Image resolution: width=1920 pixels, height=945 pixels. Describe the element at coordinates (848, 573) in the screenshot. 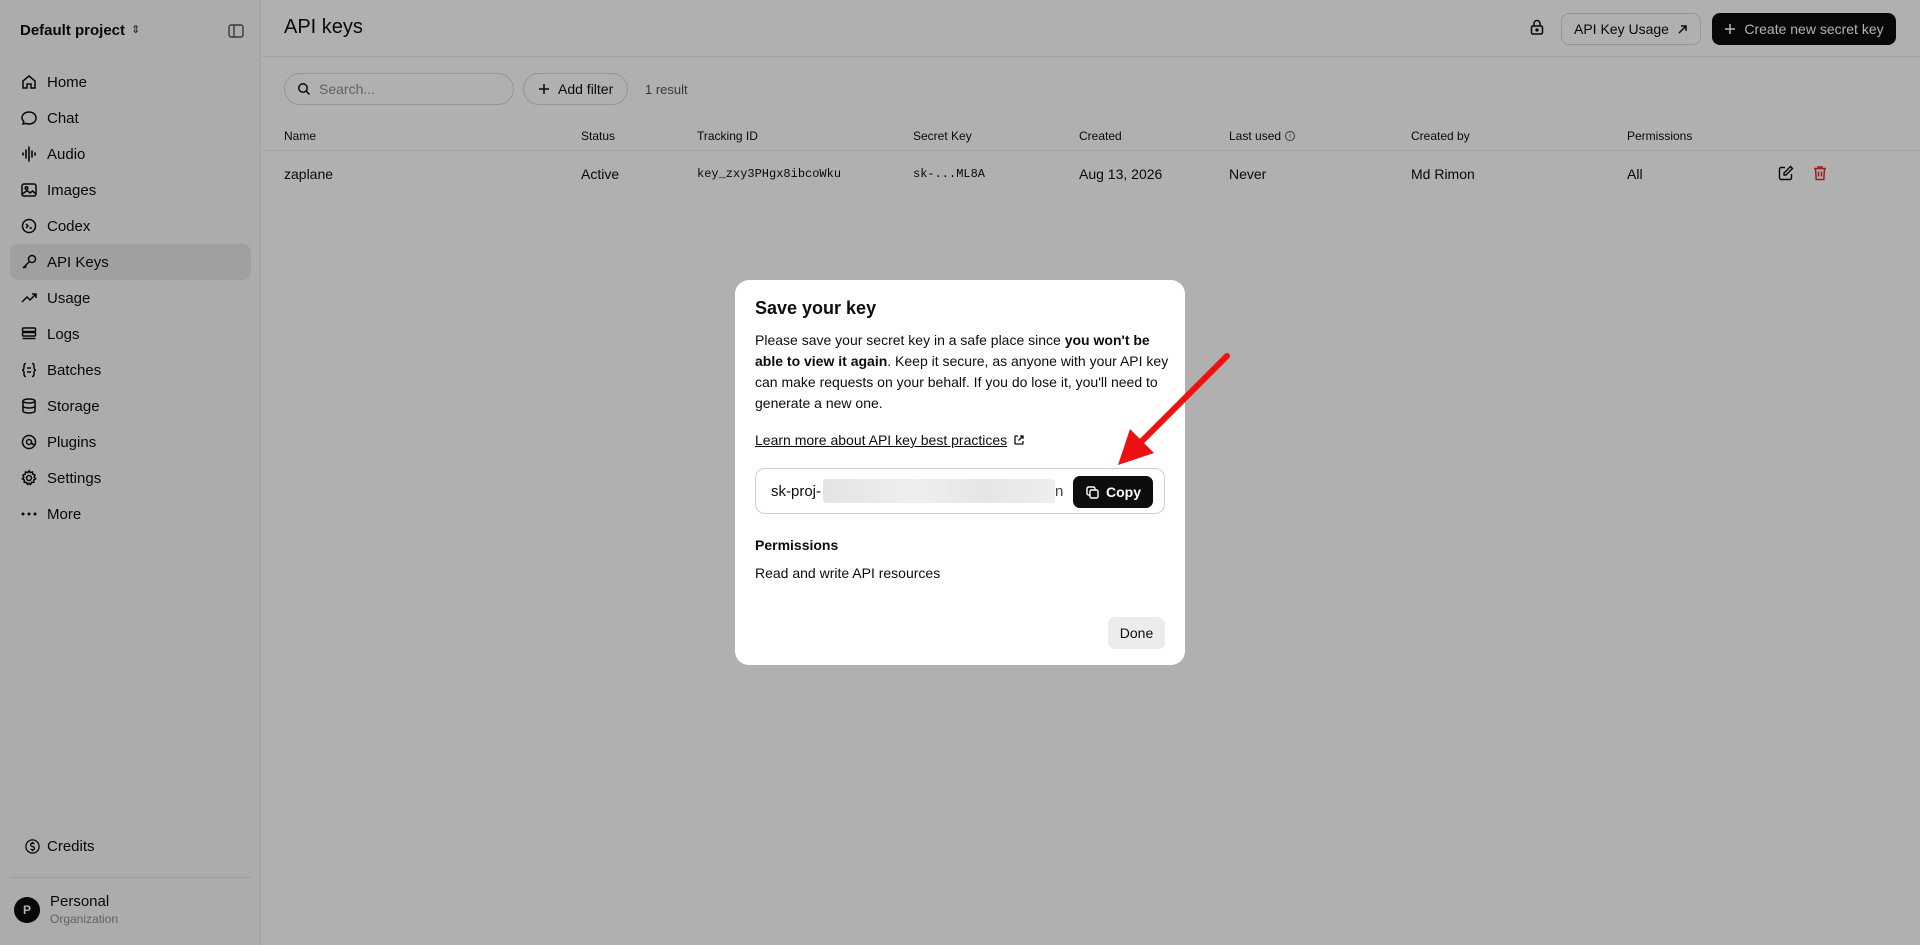

I see `permissions-value: Read and write API resources` at that location.